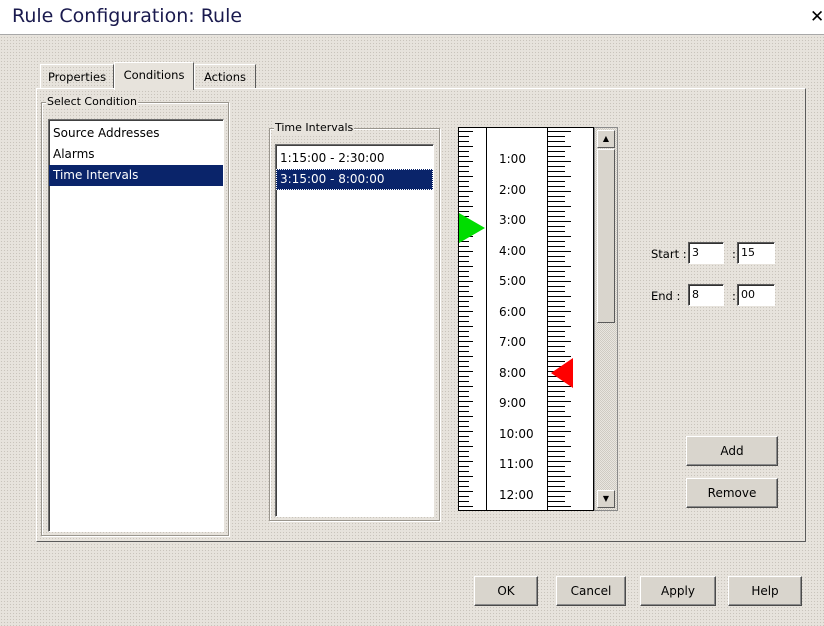 The image size is (824, 626). Describe the element at coordinates (136, 154) in the screenshot. I see `list-item-alarms: Alarms` at that location.